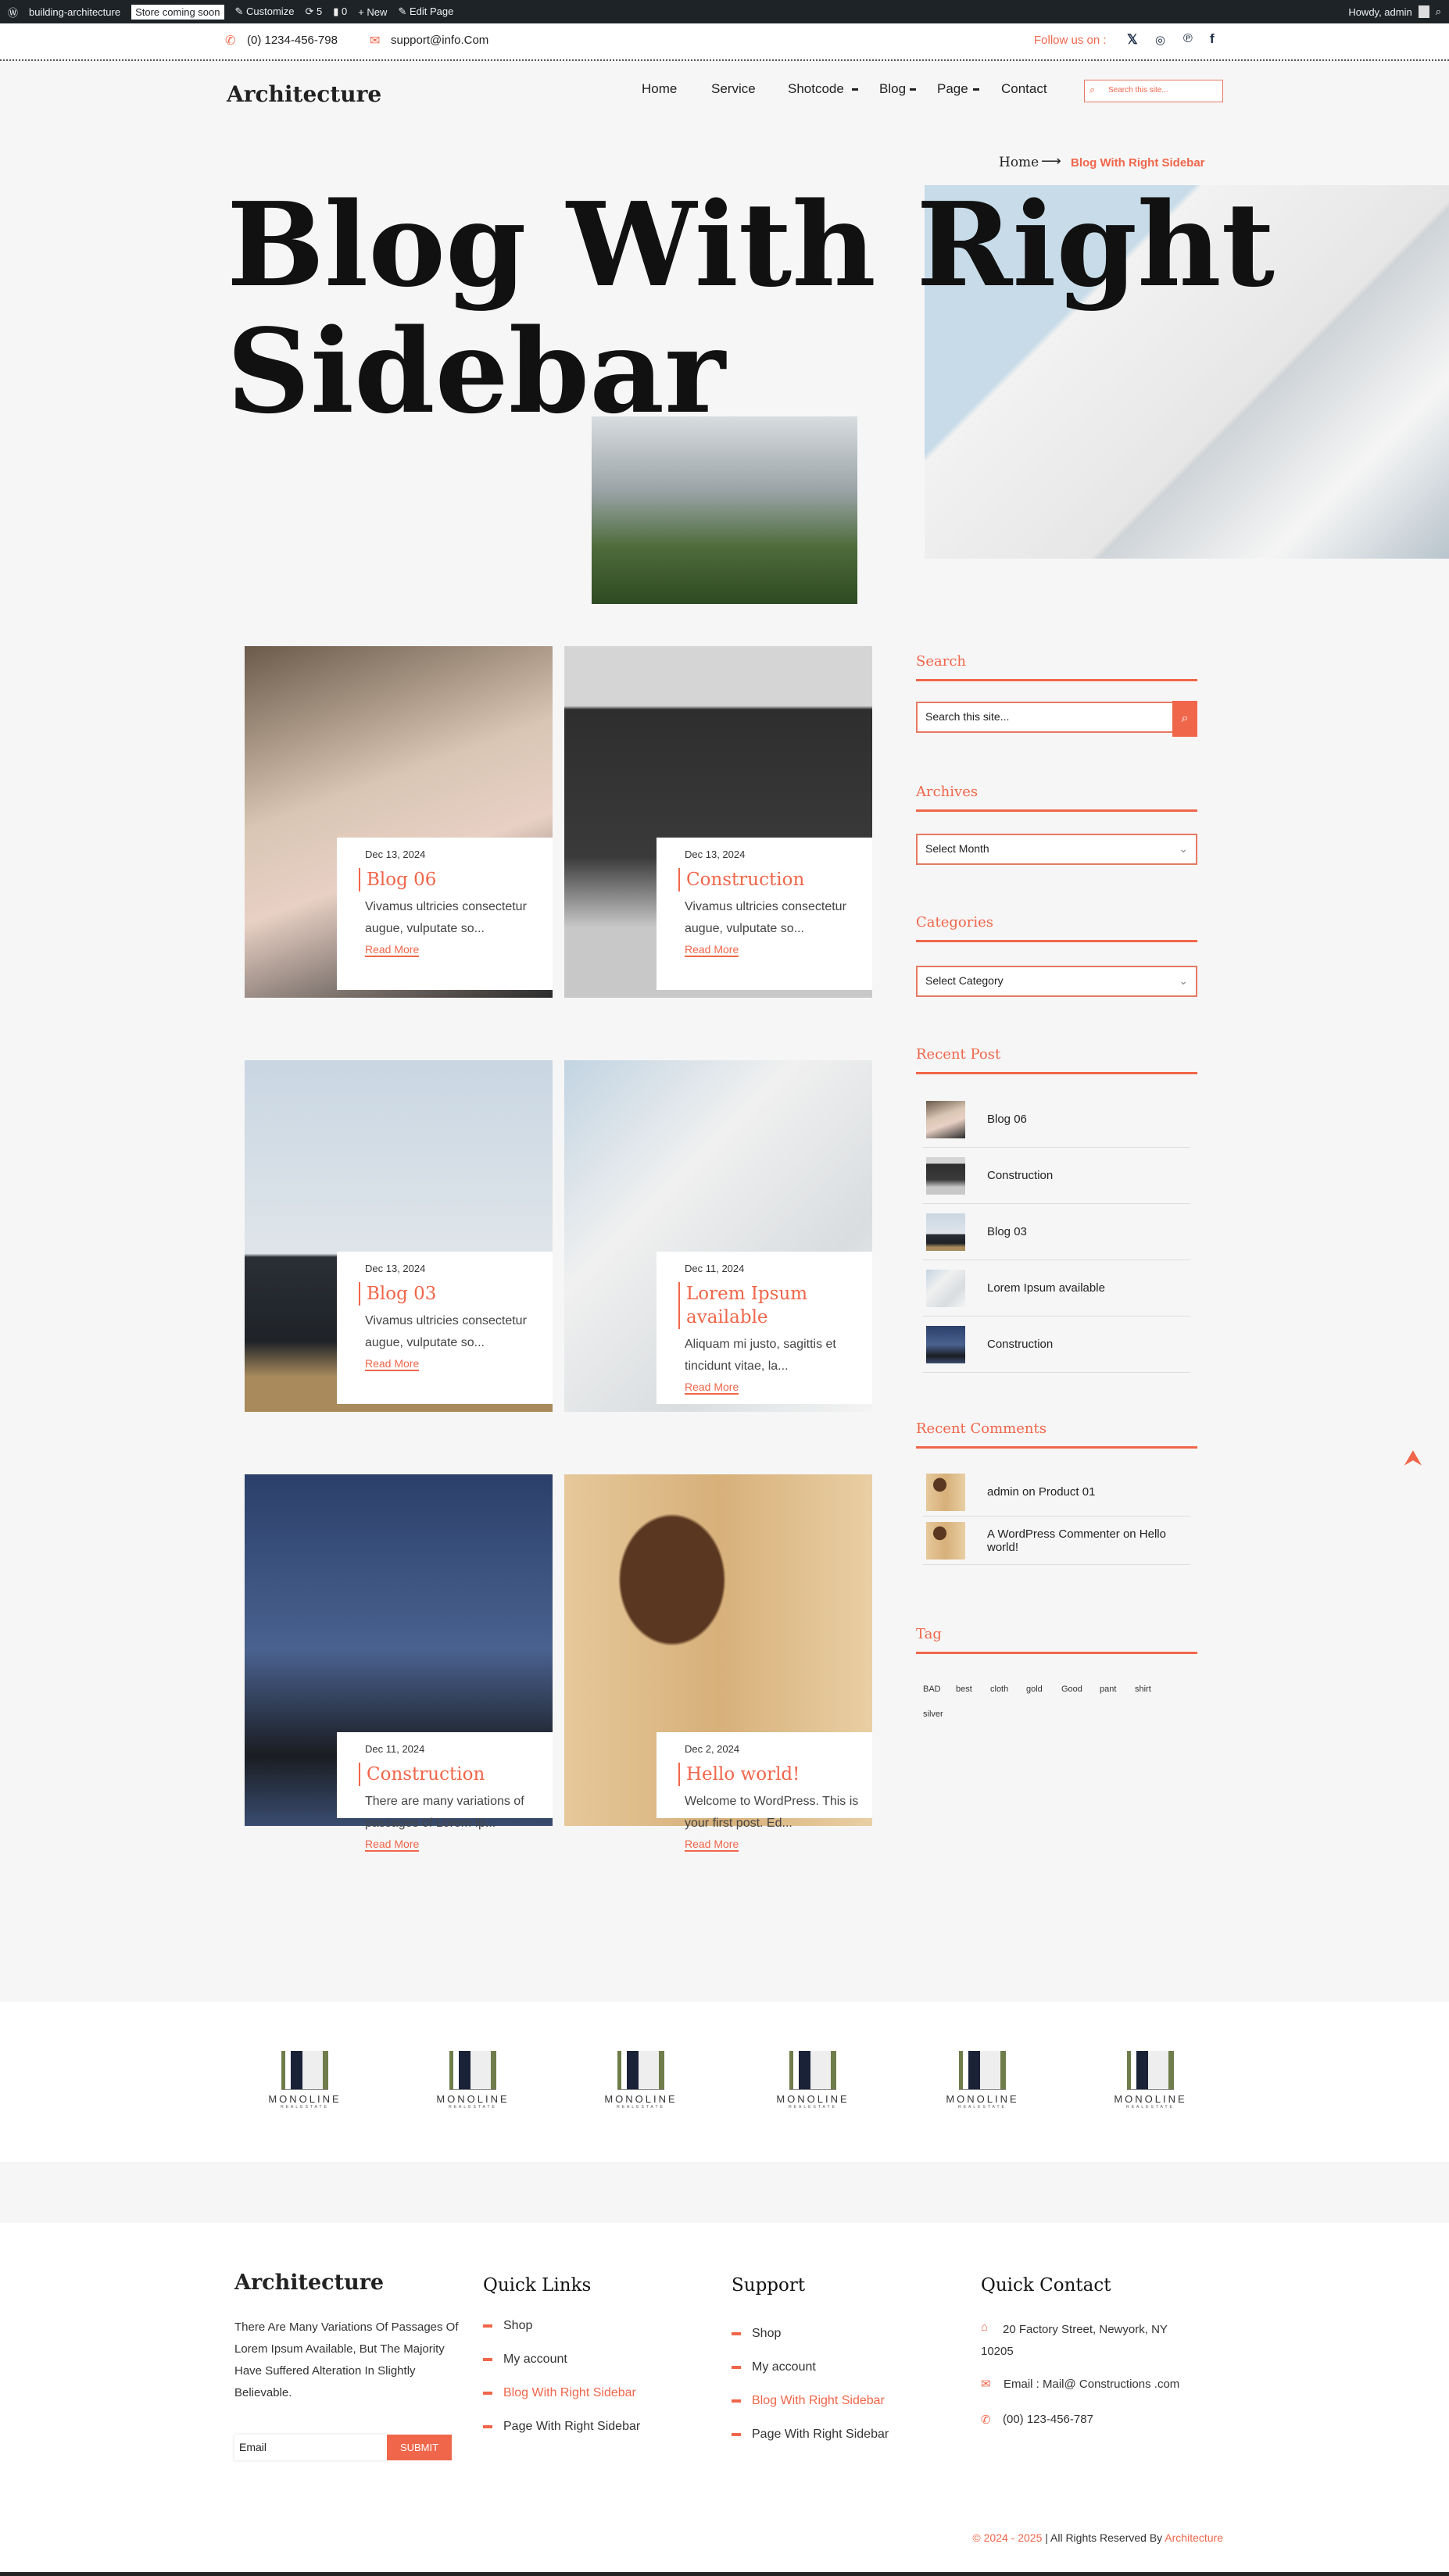 The image size is (1449, 2576). Describe the element at coordinates (1019, 163) in the screenshot. I see `breadcrumb-home: Home` at that location.